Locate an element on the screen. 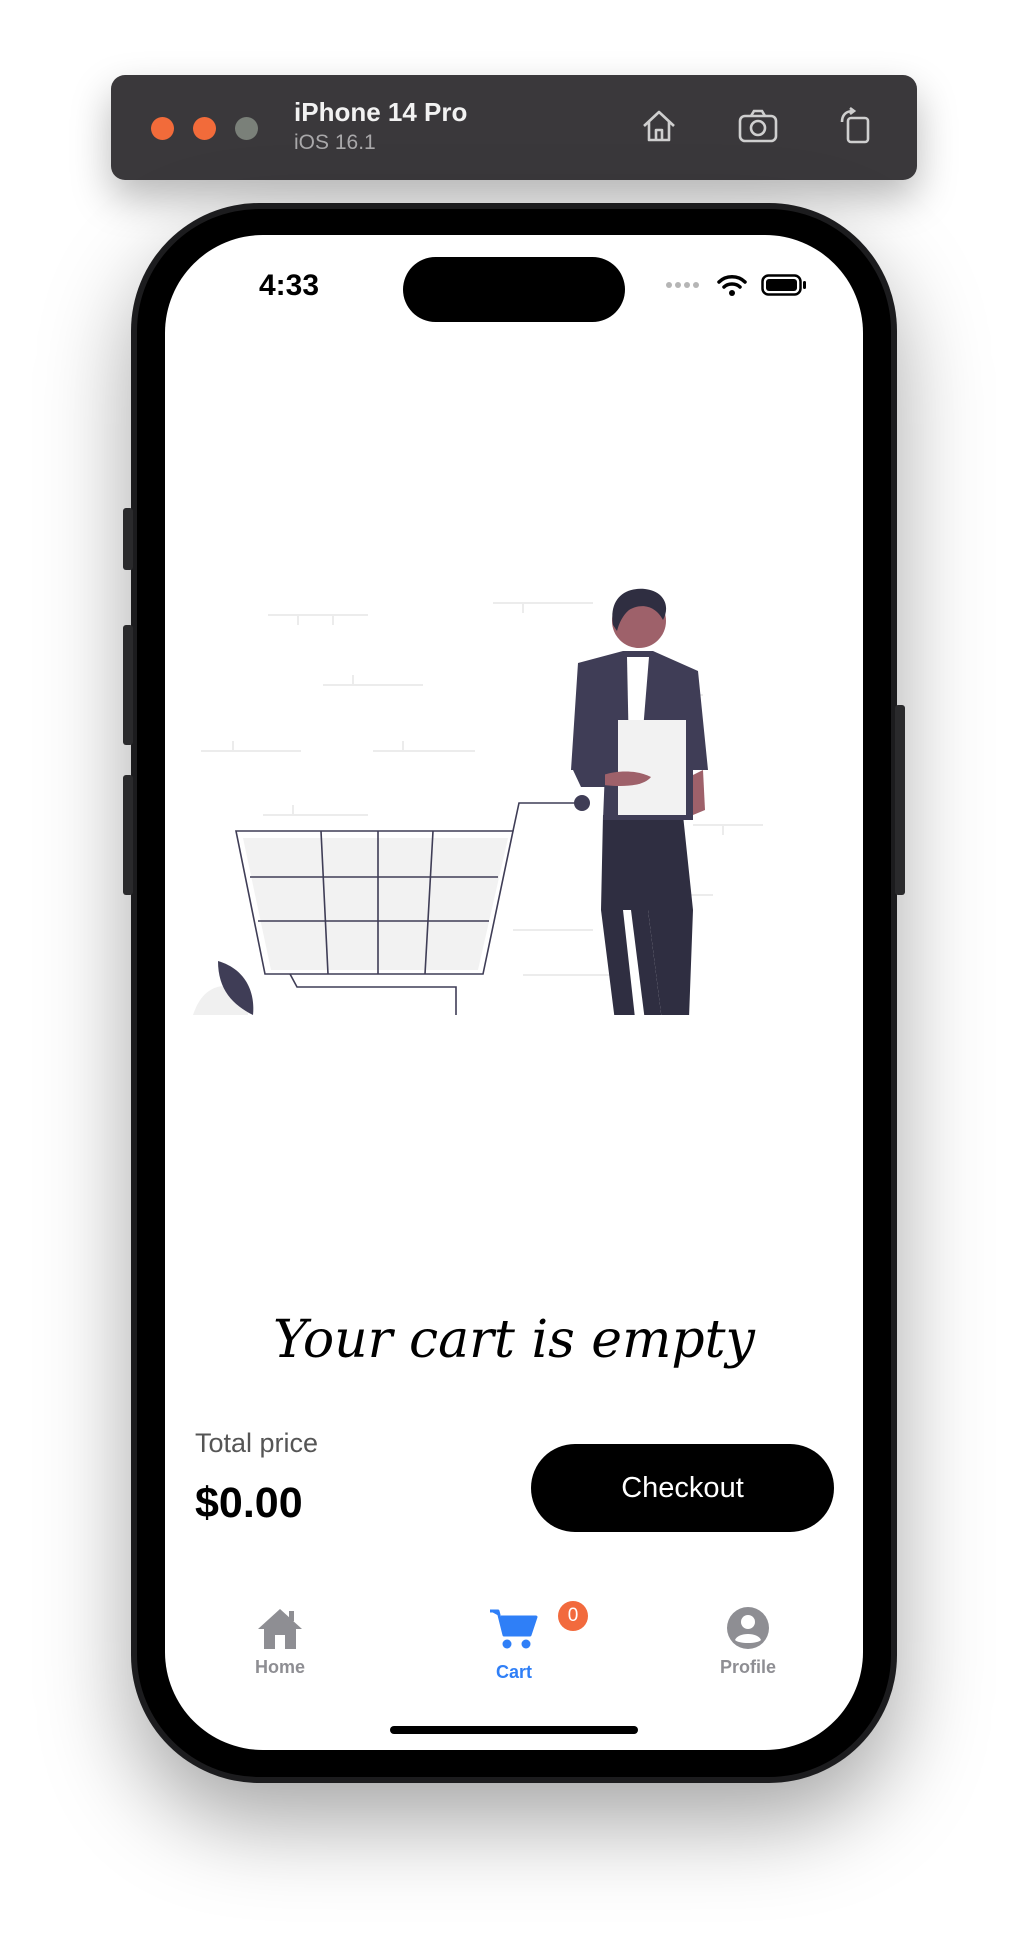  rotate-icon is located at coordinates (855, 125).